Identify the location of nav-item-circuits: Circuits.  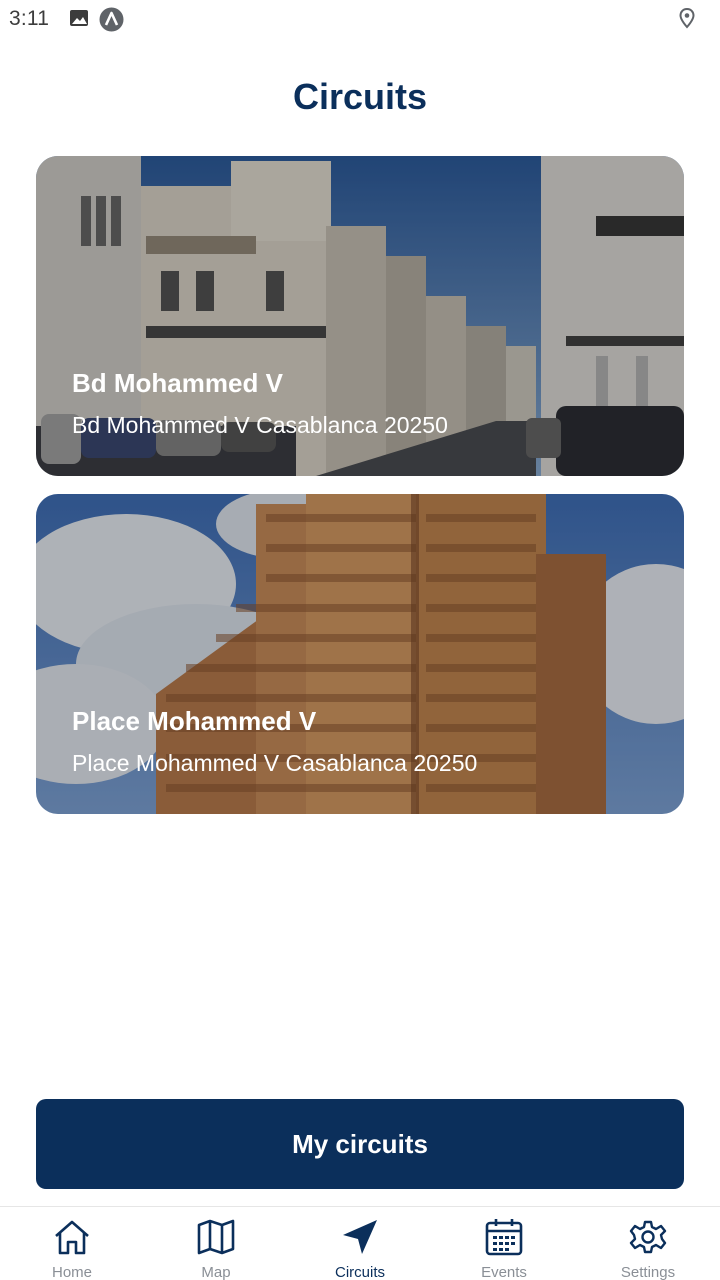
(360, 1243).